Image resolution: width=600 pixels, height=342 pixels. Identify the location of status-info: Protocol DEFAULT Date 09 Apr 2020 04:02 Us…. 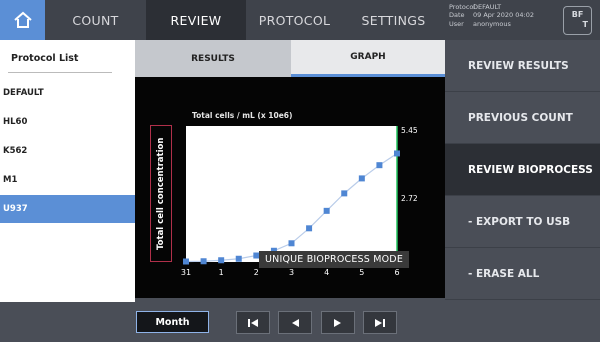
(504, 15).